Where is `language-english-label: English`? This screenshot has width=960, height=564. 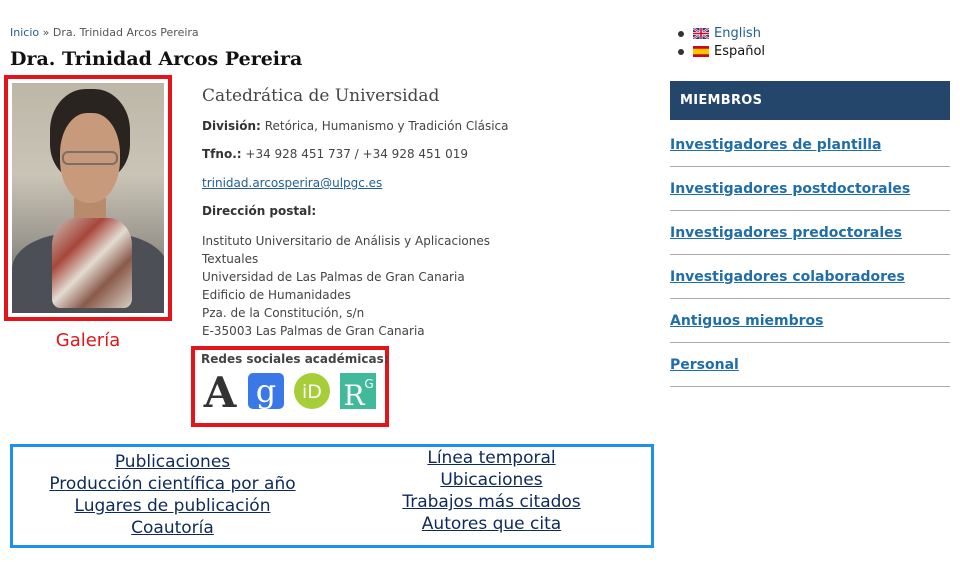 language-english-label: English is located at coordinates (737, 33).